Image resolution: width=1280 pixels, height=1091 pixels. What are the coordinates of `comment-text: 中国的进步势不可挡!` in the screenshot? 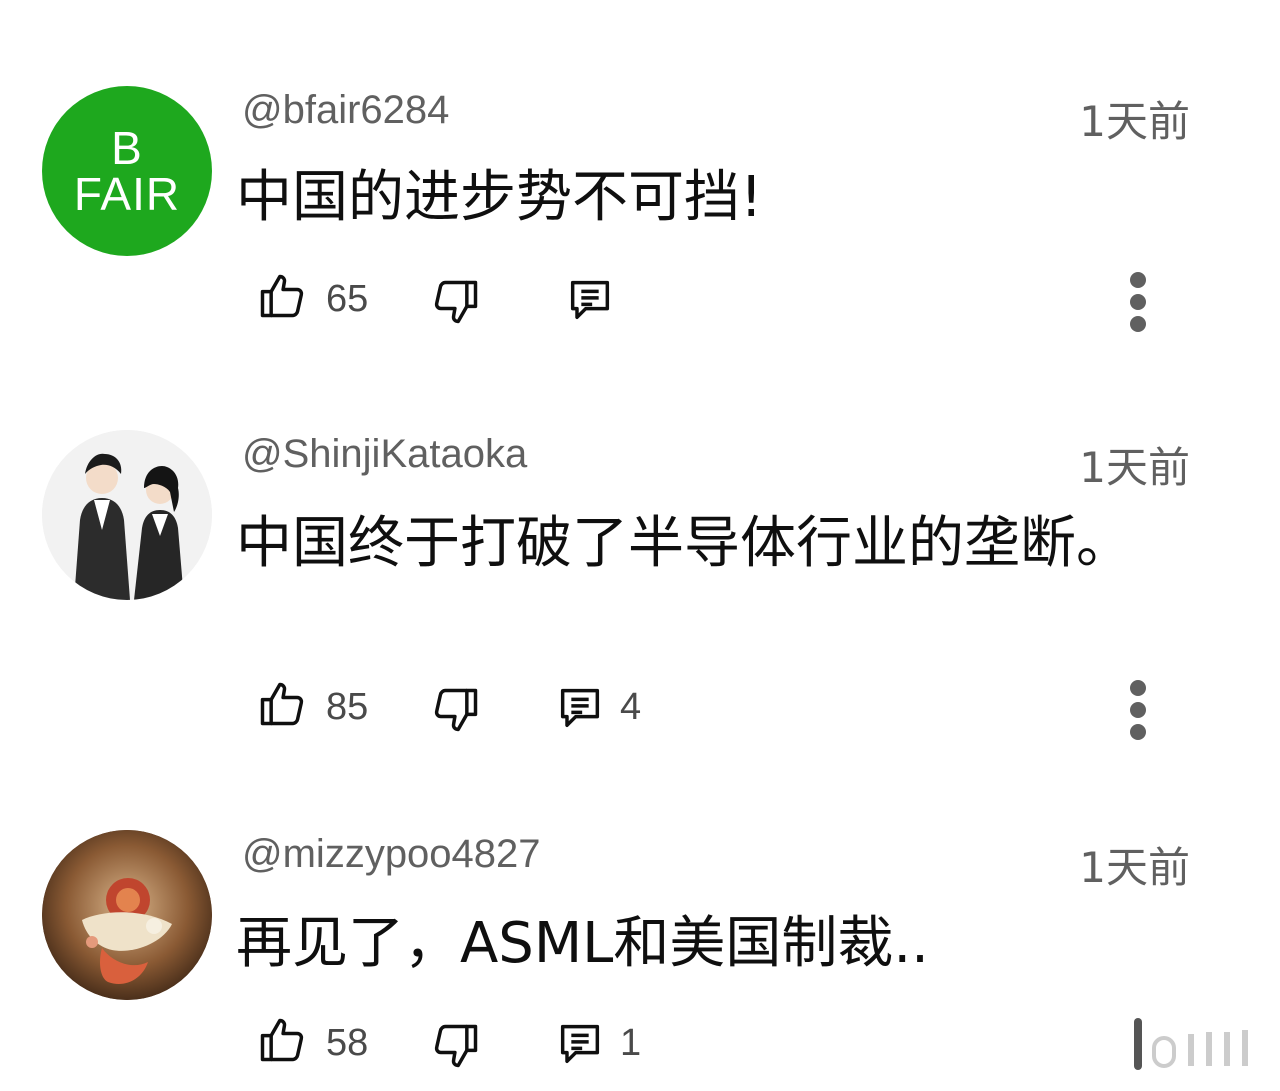 It's located at (499, 197).